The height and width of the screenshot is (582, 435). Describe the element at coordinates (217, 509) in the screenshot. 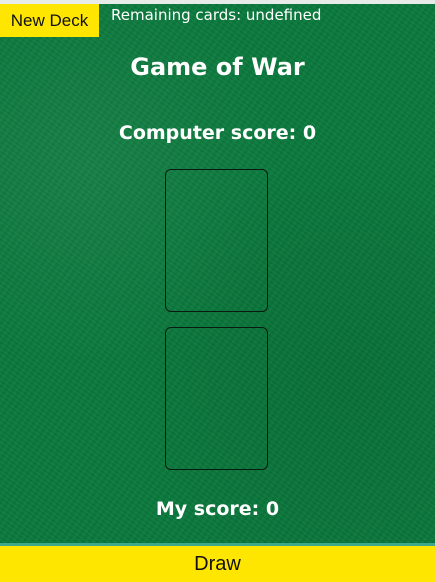

I see `my-score: My score: 0` at that location.